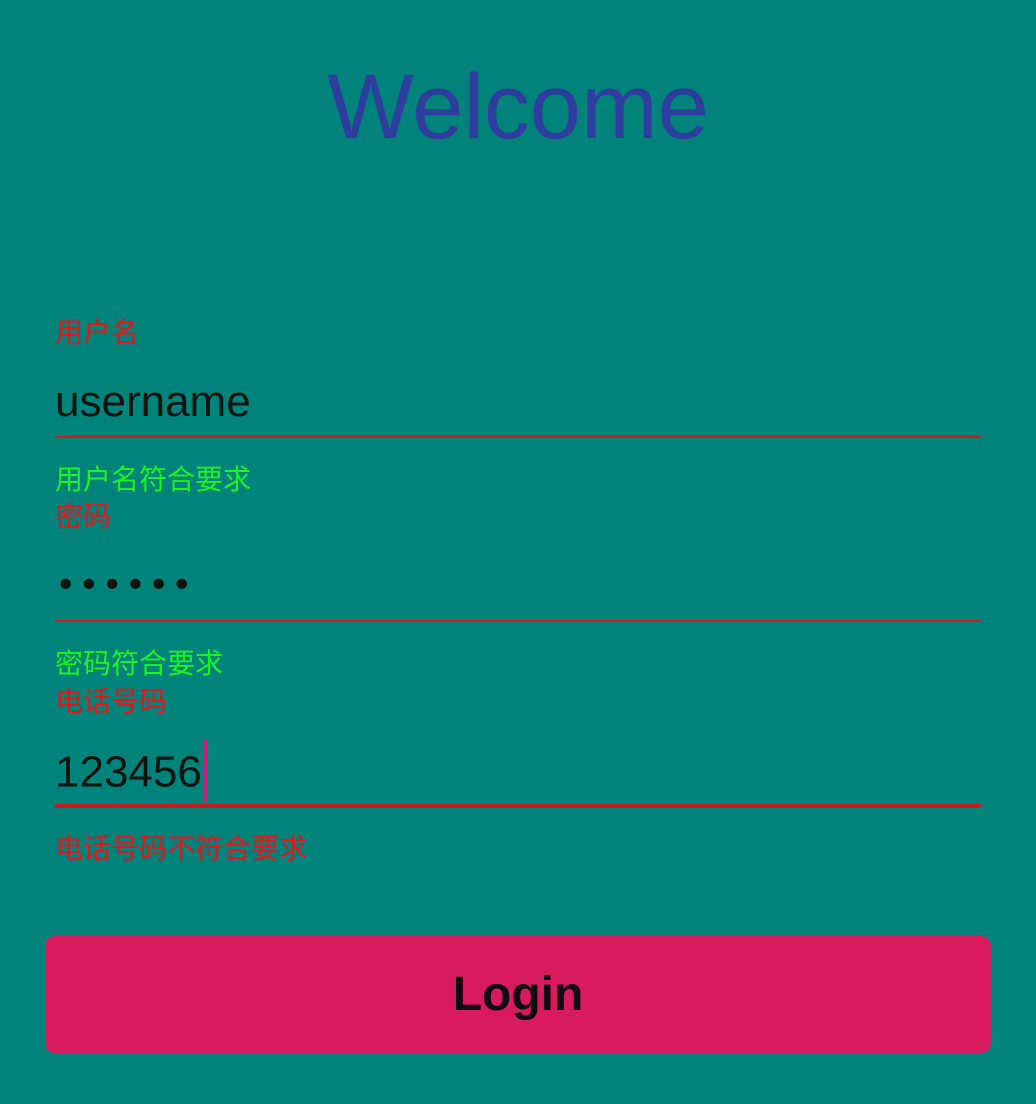 The image size is (1036, 1104). Describe the element at coordinates (124, 586) in the screenshot. I see `password-input: ••••••` at that location.